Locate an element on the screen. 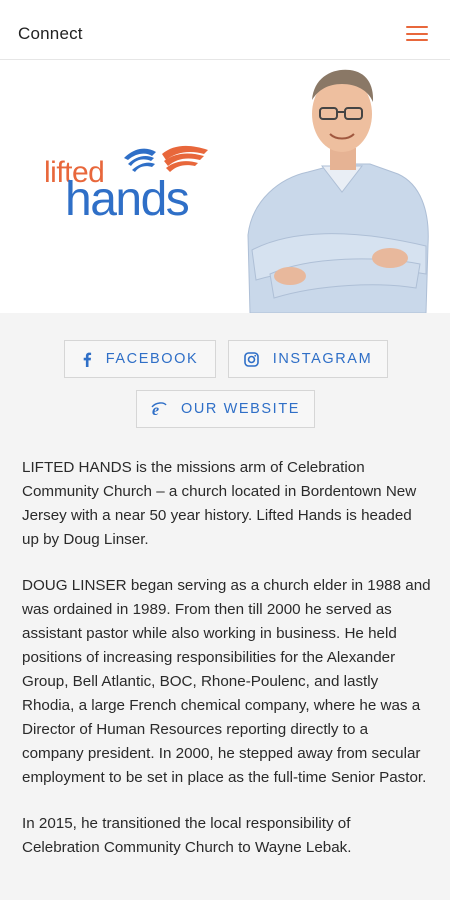 The image size is (450, 900). instagram-icon is located at coordinates (251, 359).